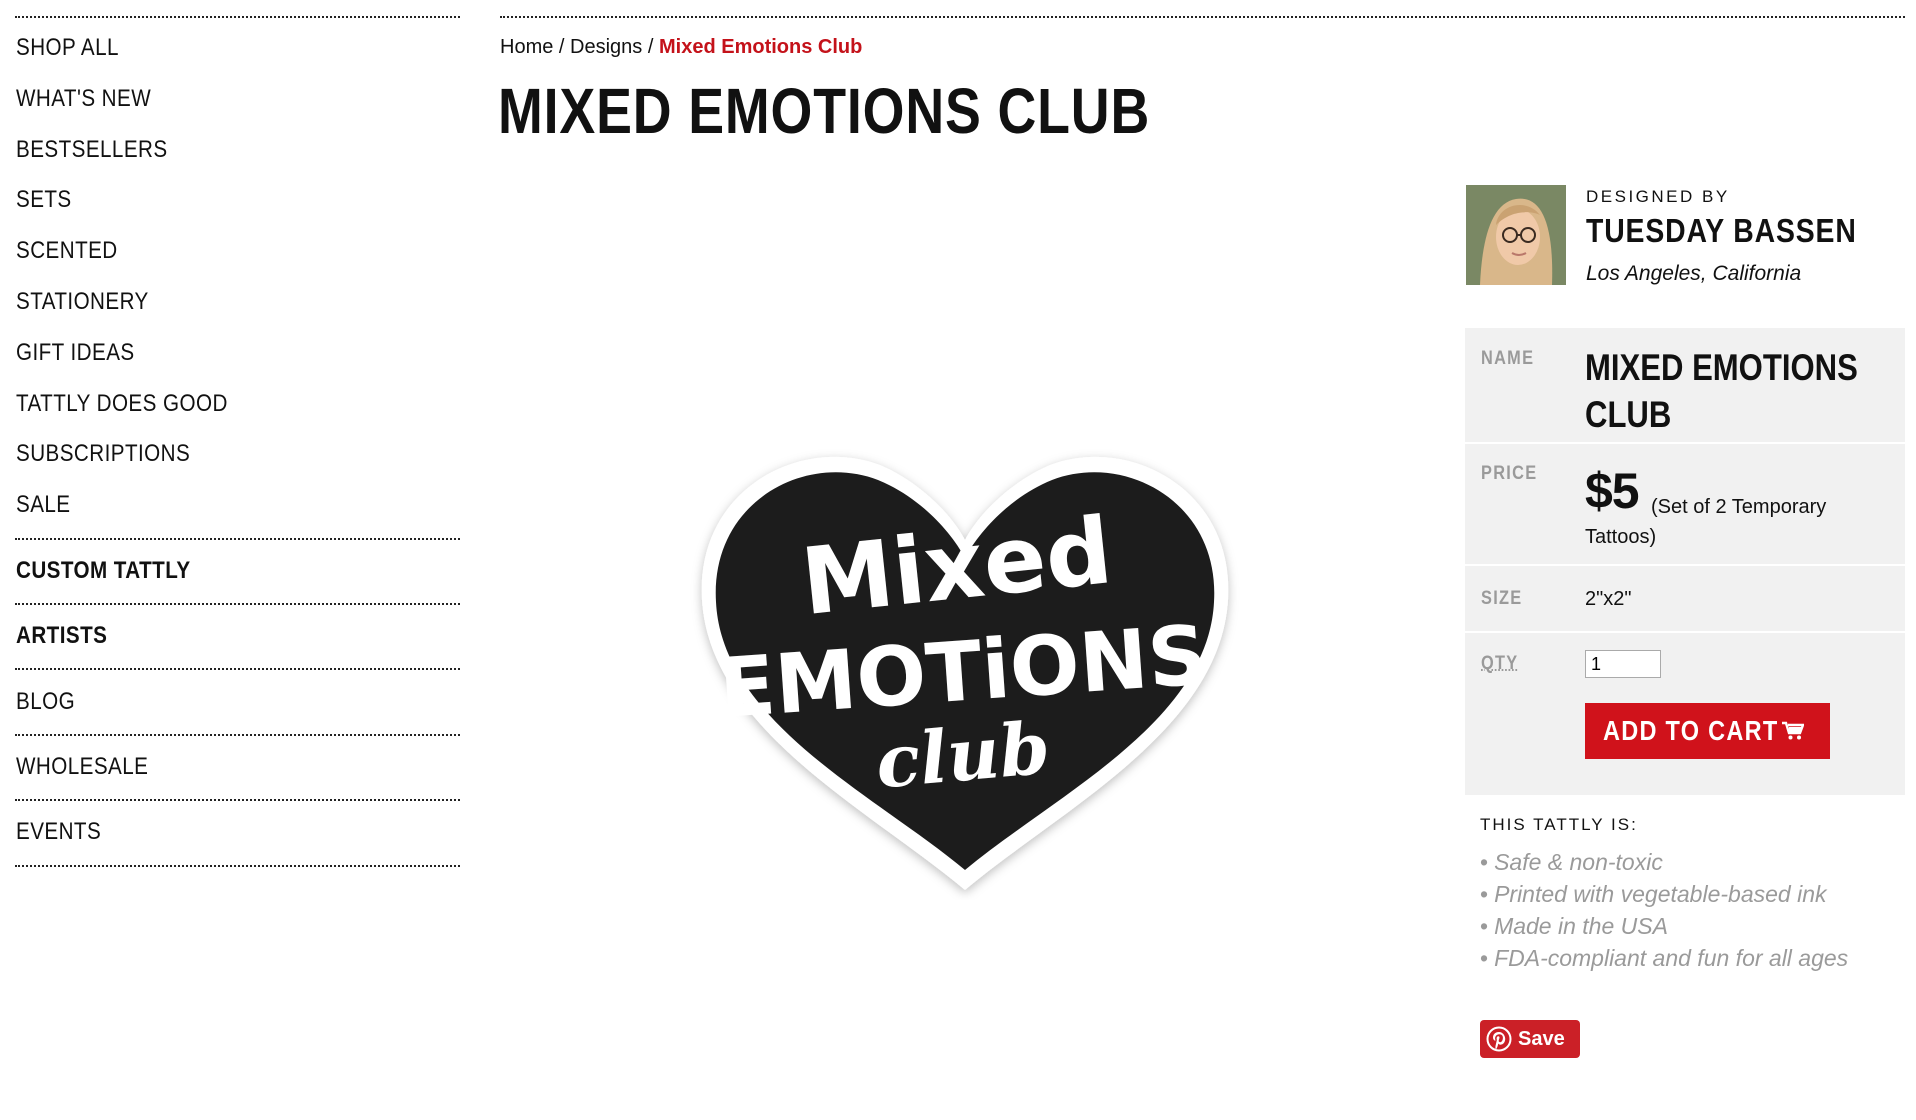 Image resolution: width=1916 pixels, height=1120 pixels. I want to click on nav-custom-tattly: CUSTOM TATTLY, so click(103, 571).